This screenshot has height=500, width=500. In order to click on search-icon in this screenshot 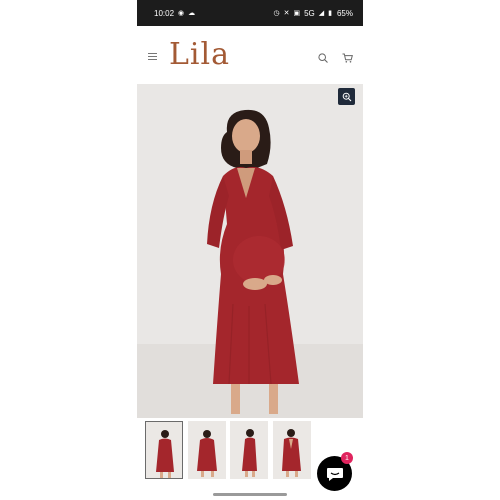, I will do `click(323, 58)`.